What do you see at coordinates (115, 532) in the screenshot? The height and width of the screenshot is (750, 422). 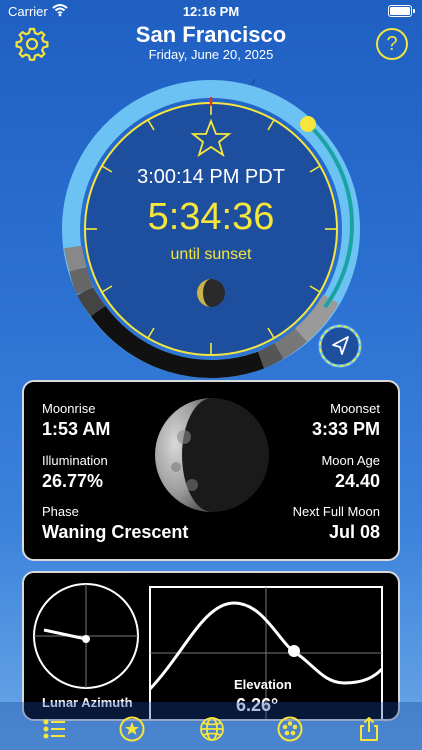 I see `phase-value: Waning Crescent` at bounding box center [115, 532].